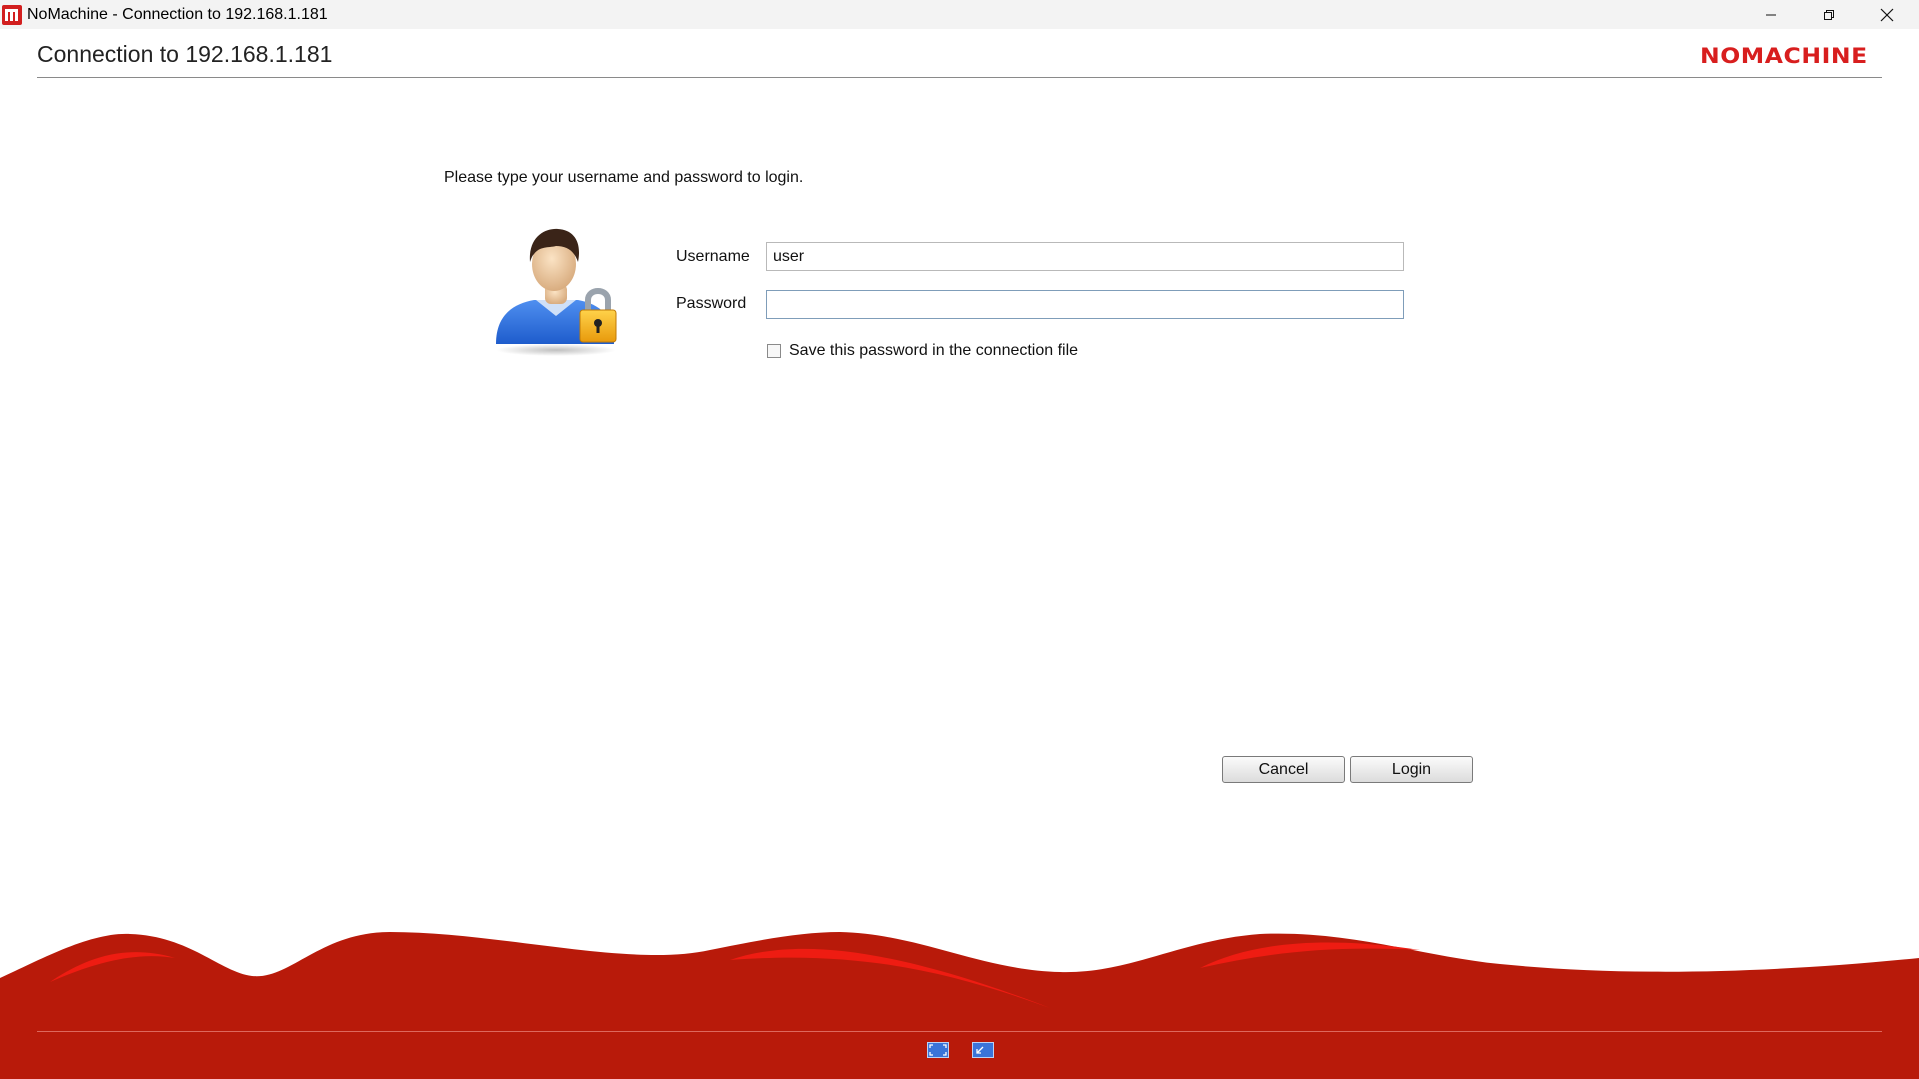 The height and width of the screenshot is (1079, 1919). I want to click on password-input, so click(1085, 304).